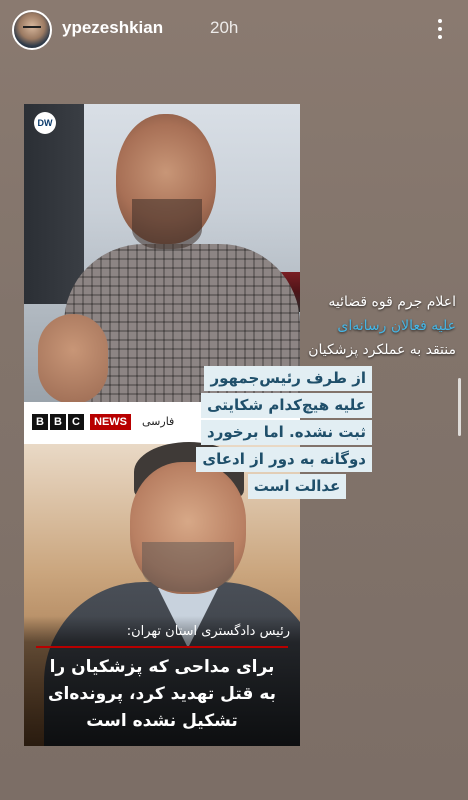  Describe the element at coordinates (224, 27) in the screenshot. I see `story-timestamp: 20h` at that location.